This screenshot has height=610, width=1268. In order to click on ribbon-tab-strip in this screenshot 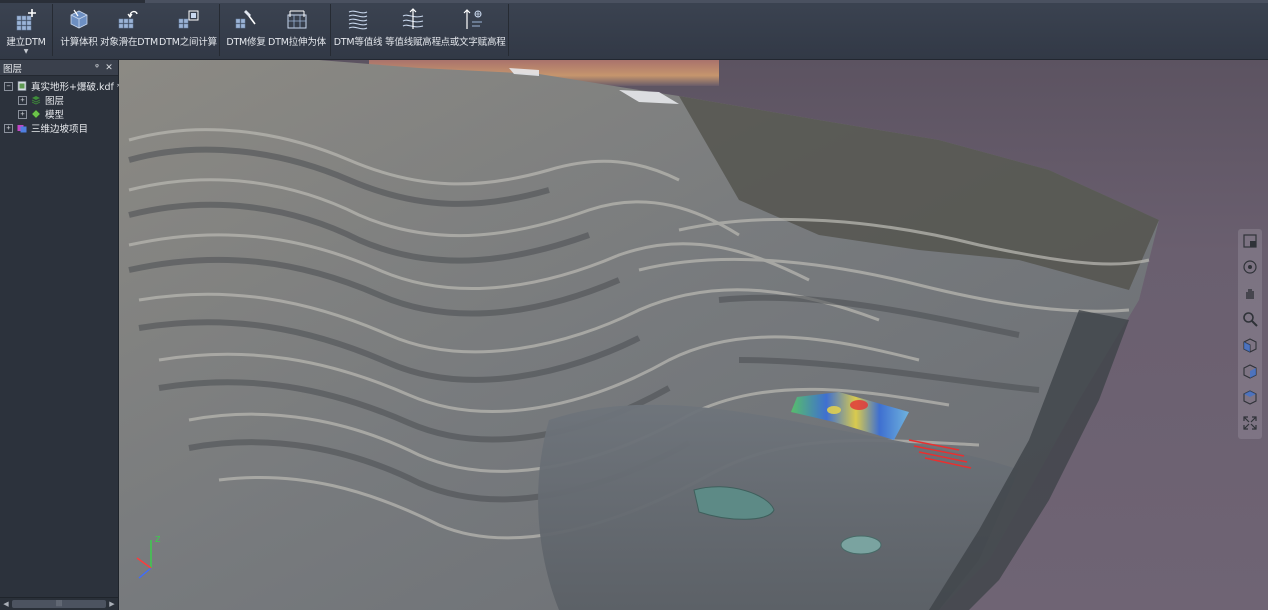, I will do `click(634, 1)`.